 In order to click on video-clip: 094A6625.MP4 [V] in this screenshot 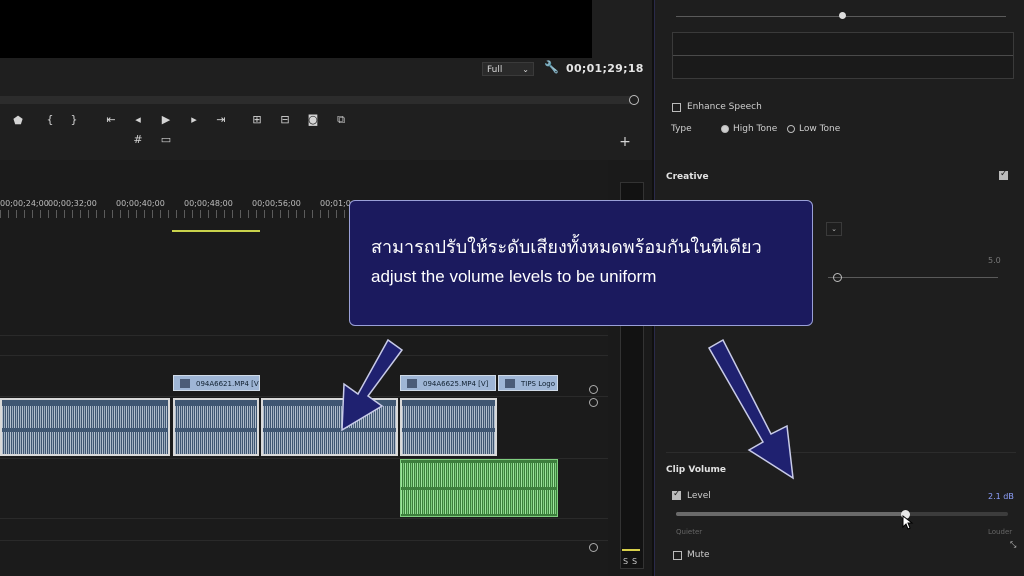, I will do `click(448, 383)`.